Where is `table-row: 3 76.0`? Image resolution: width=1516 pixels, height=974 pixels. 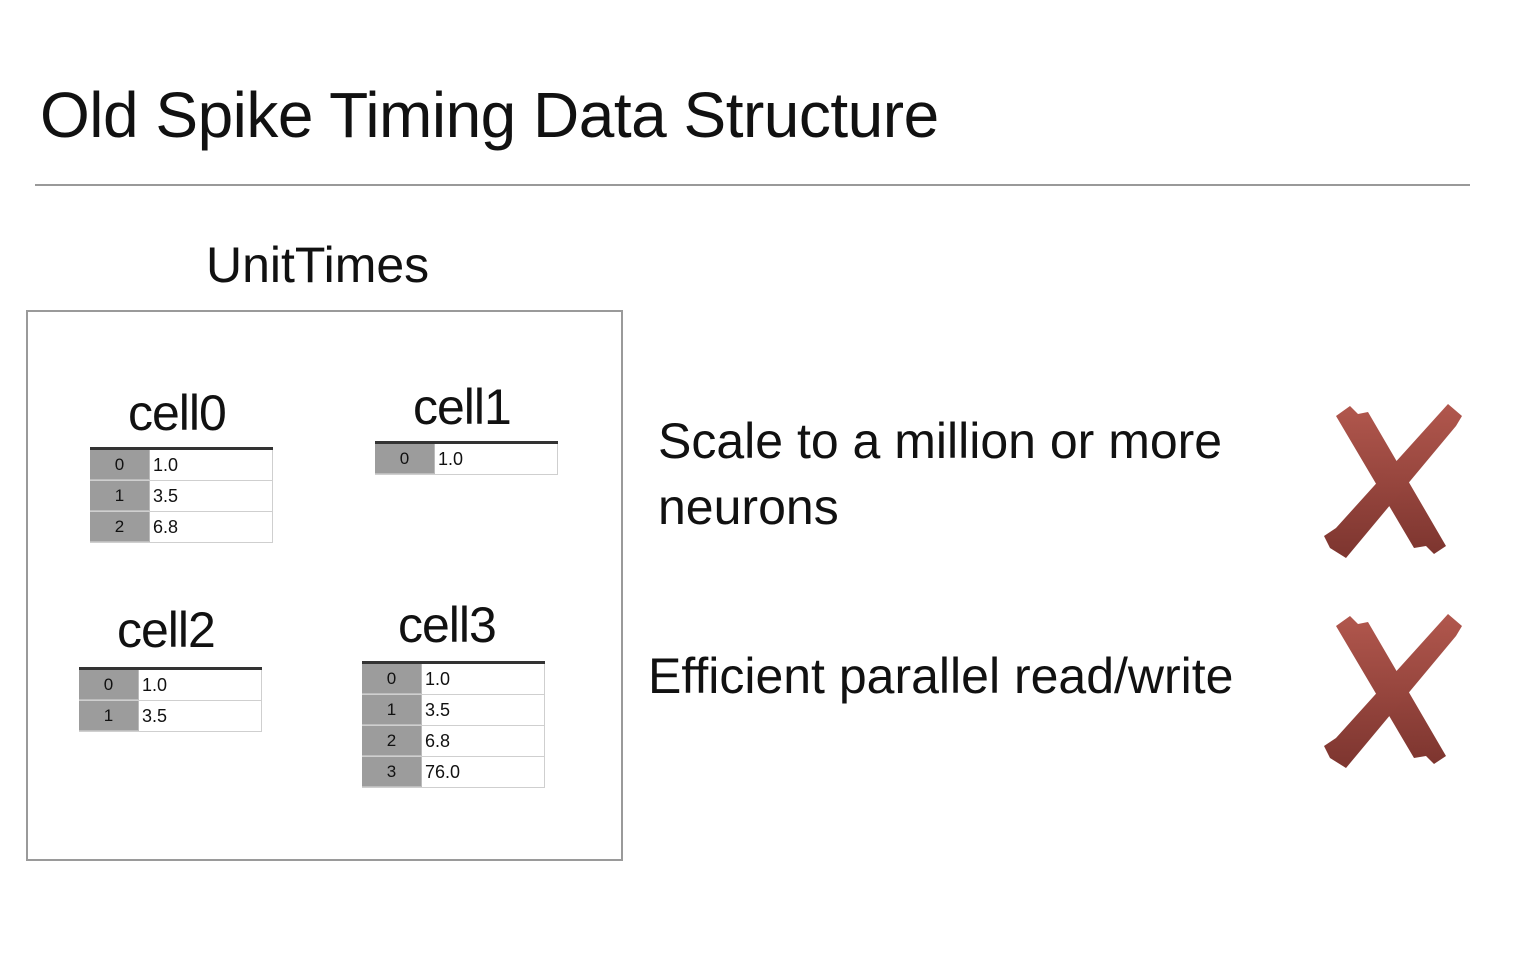
table-row: 3 76.0 is located at coordinates (453, 772).